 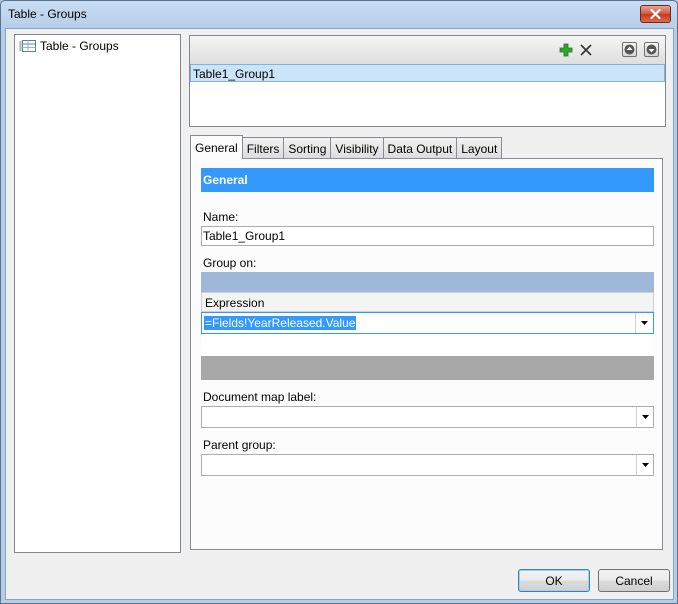 I want to click on move-down-icon, so click(x=651, y=49).